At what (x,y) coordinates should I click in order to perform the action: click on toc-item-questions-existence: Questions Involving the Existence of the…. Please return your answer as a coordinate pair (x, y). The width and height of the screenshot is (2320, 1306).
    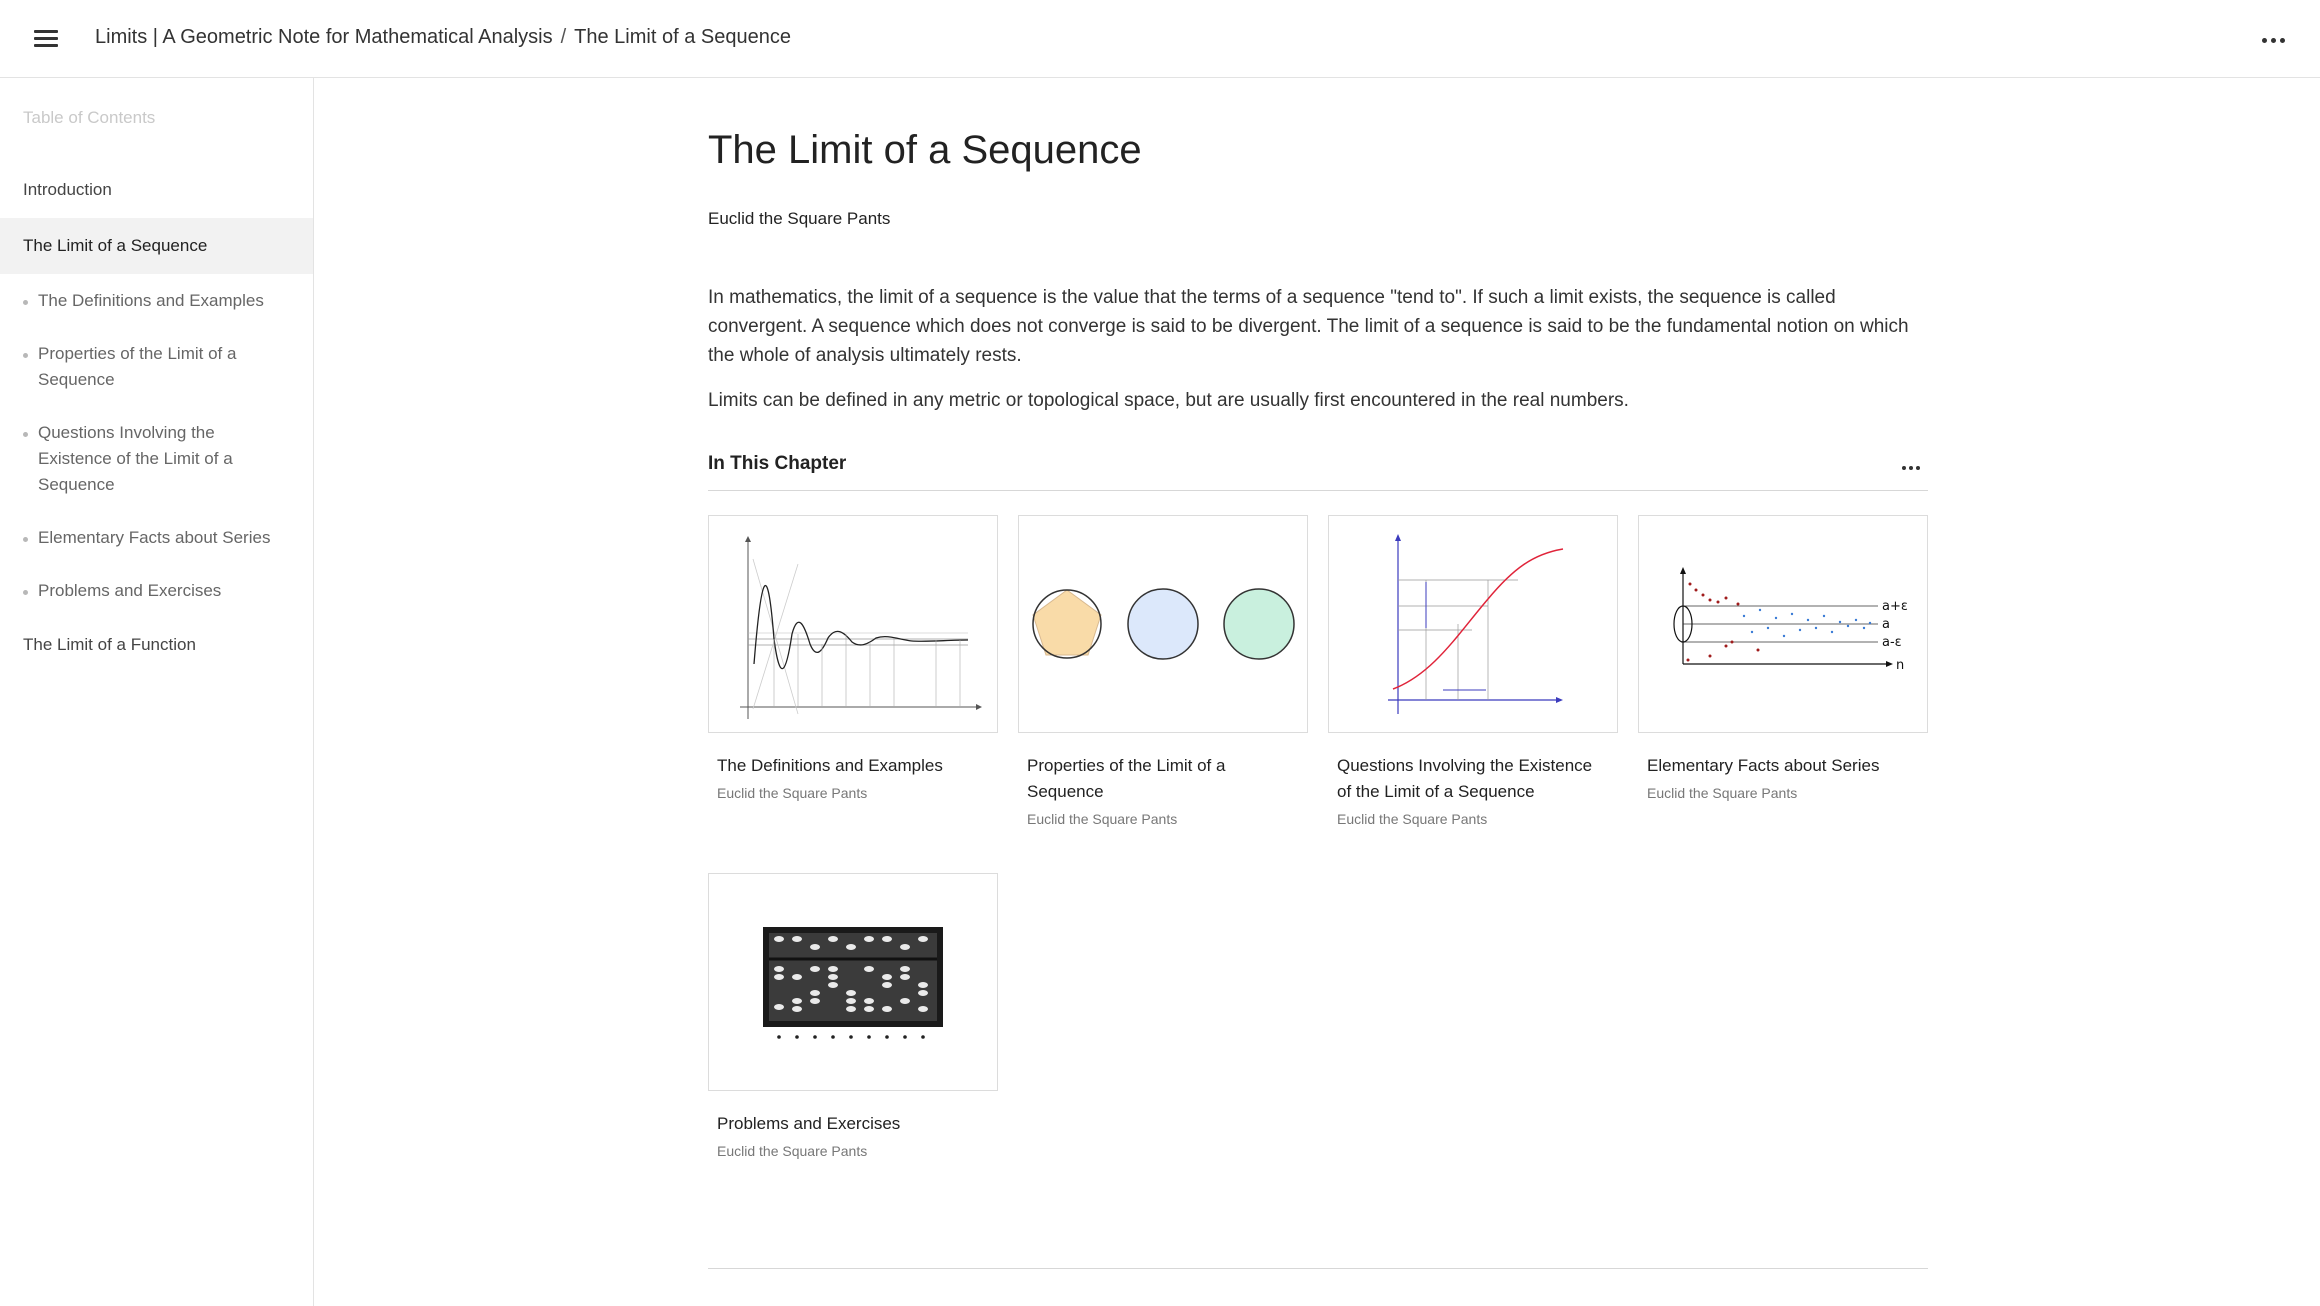
    Looking at the image, I should click on (156, 458).